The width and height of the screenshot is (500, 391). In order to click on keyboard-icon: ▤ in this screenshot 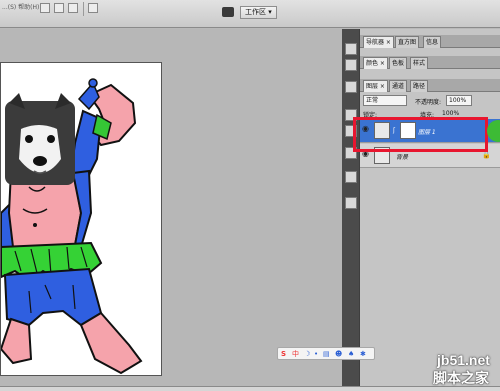, I will do `click(326, 354)`.